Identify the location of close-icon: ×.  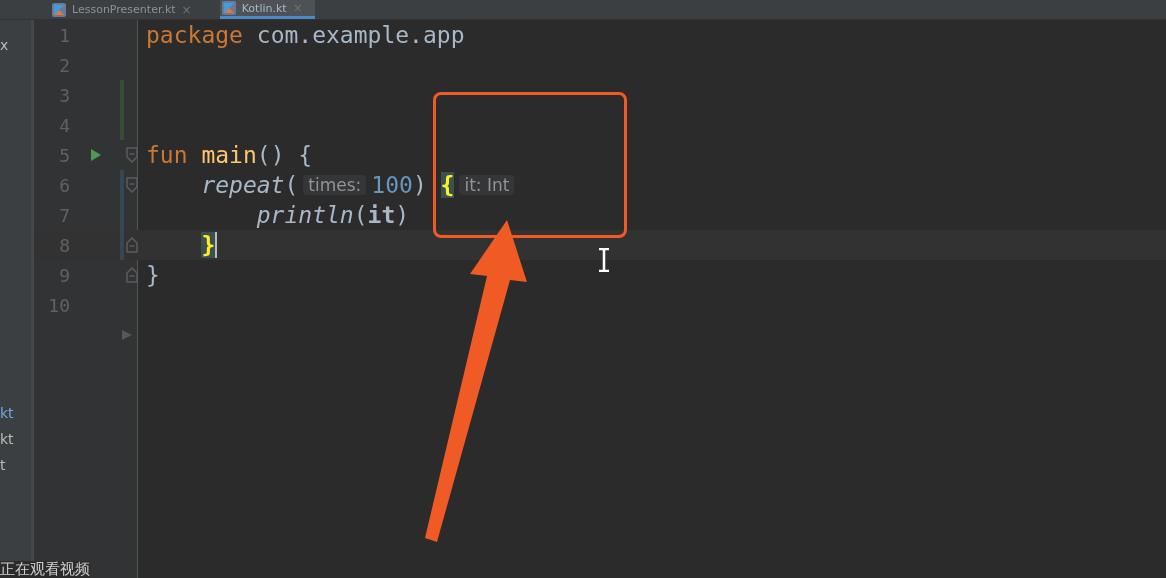
(186, 9).